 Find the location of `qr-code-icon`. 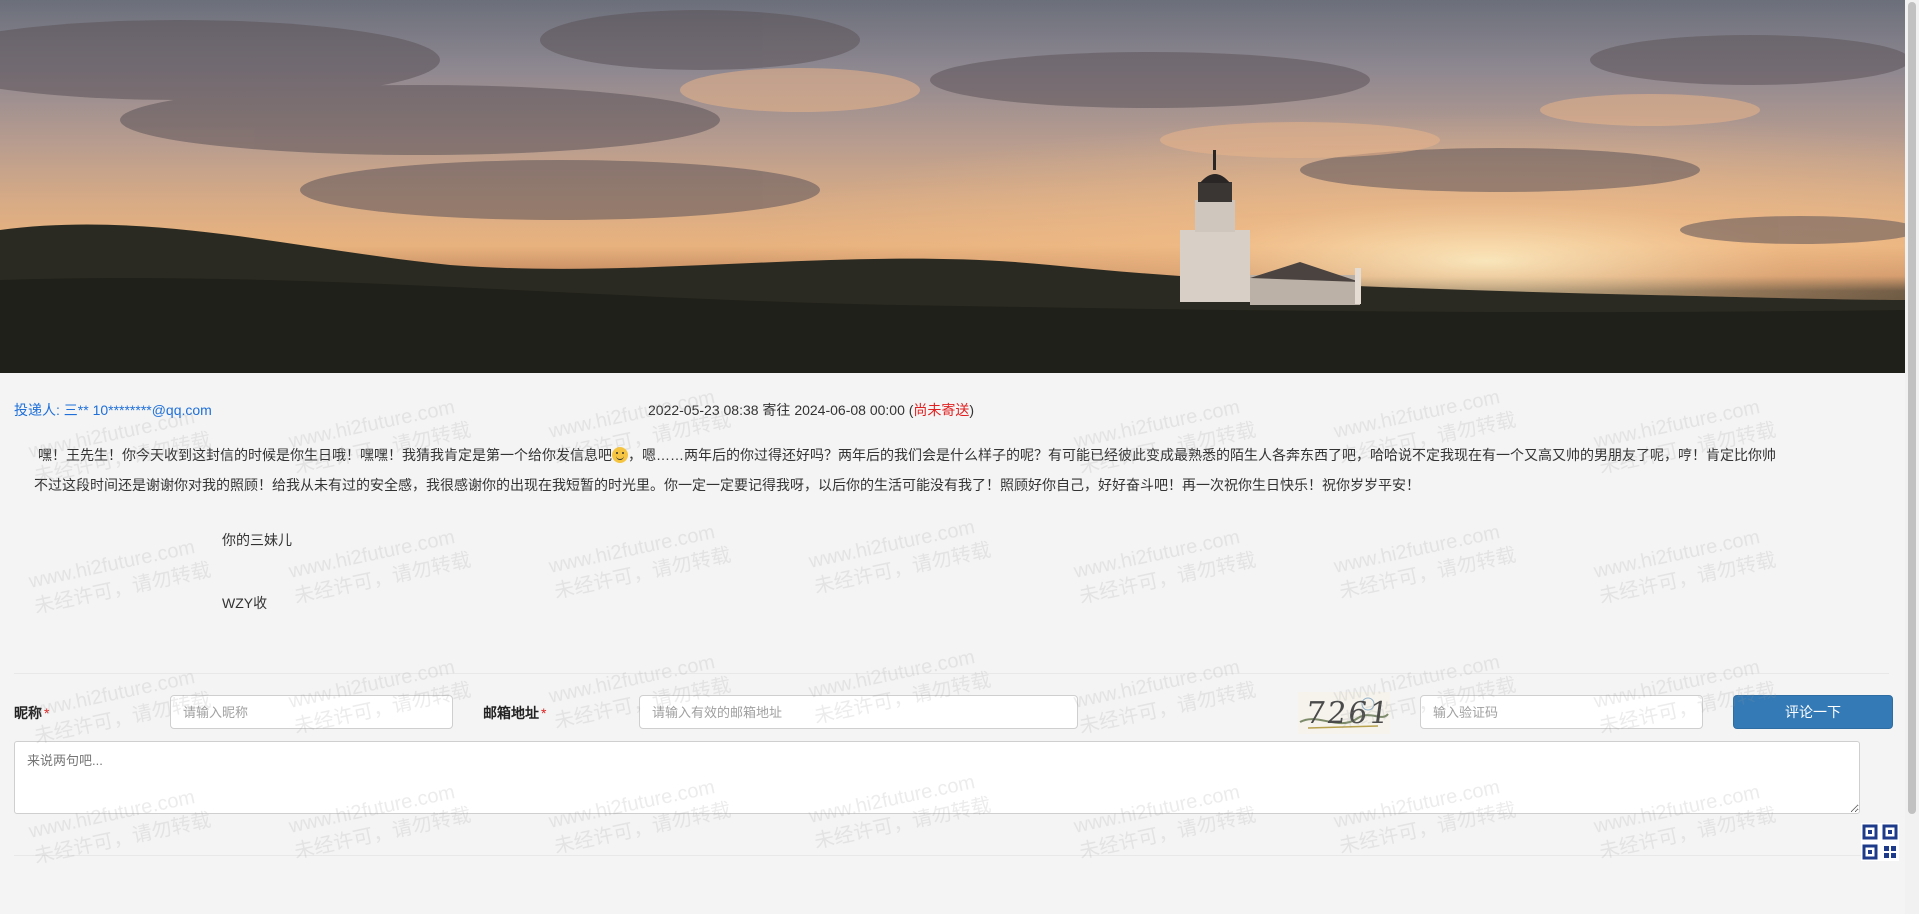

qr-code-icon is located at coordinates (1880, 842).